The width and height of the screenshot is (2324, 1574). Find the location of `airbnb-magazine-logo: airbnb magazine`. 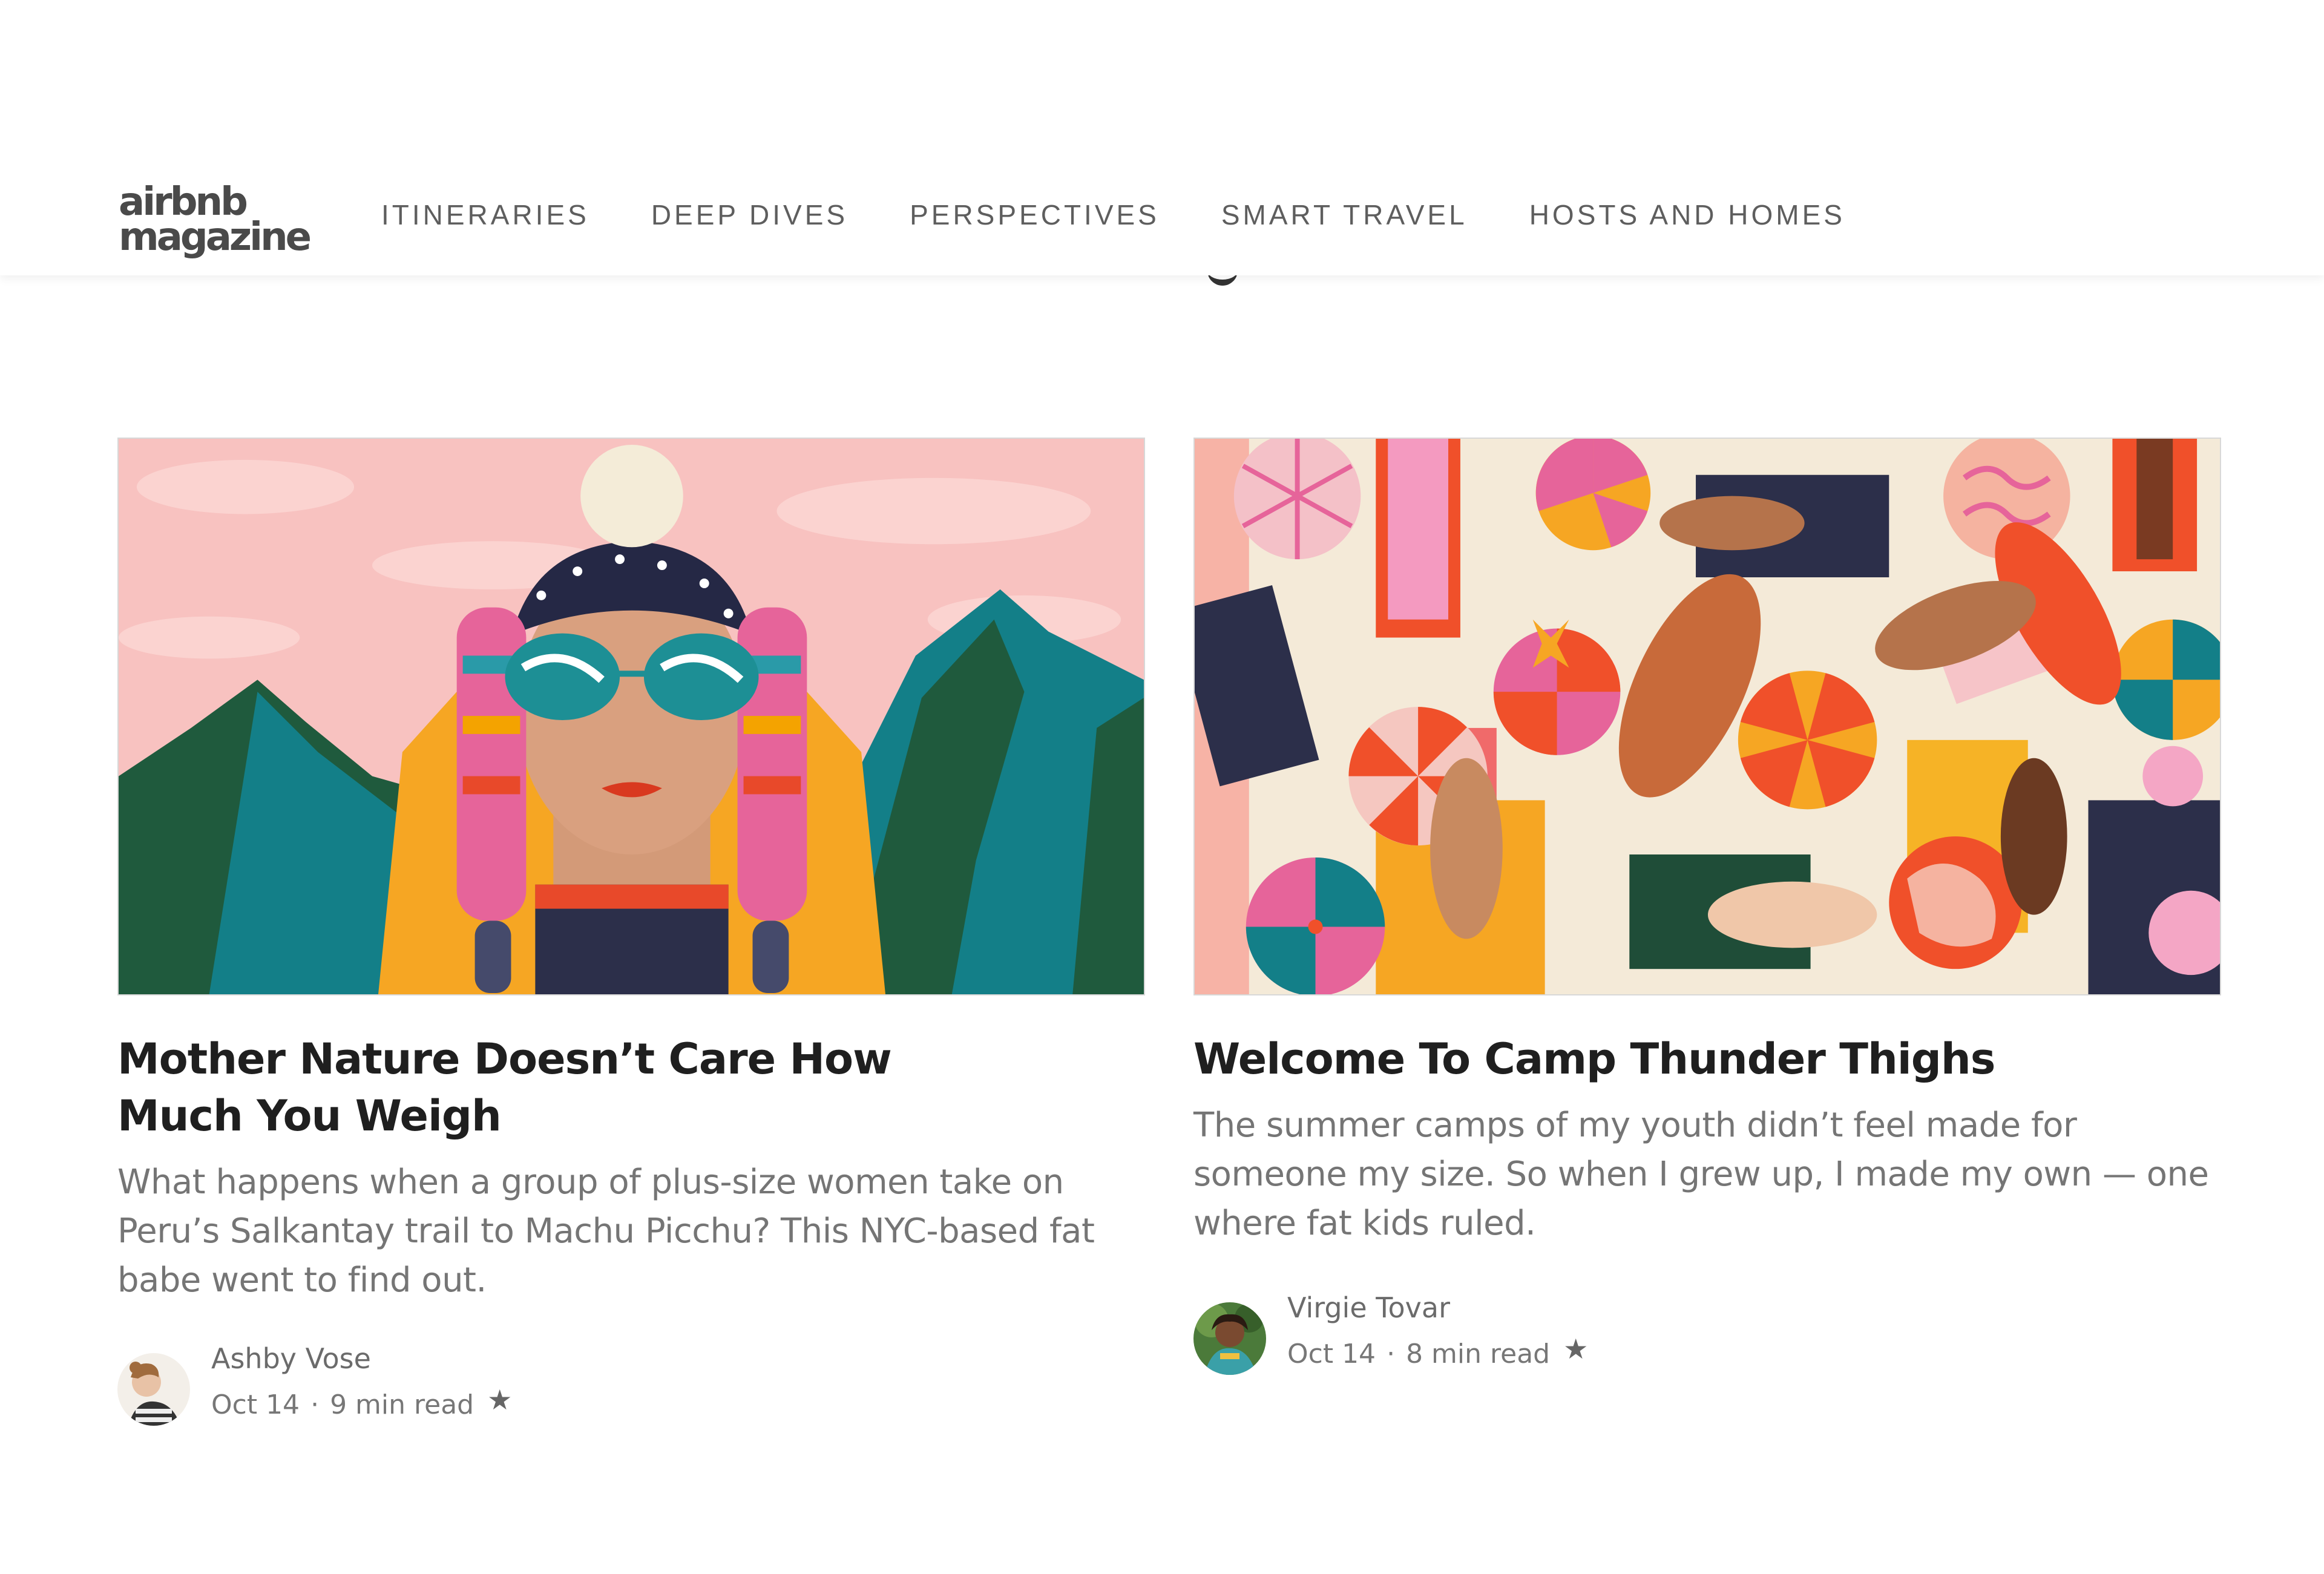

airbnb-magazine-logo: airbnb magazine is located at coordinates (215, 221).